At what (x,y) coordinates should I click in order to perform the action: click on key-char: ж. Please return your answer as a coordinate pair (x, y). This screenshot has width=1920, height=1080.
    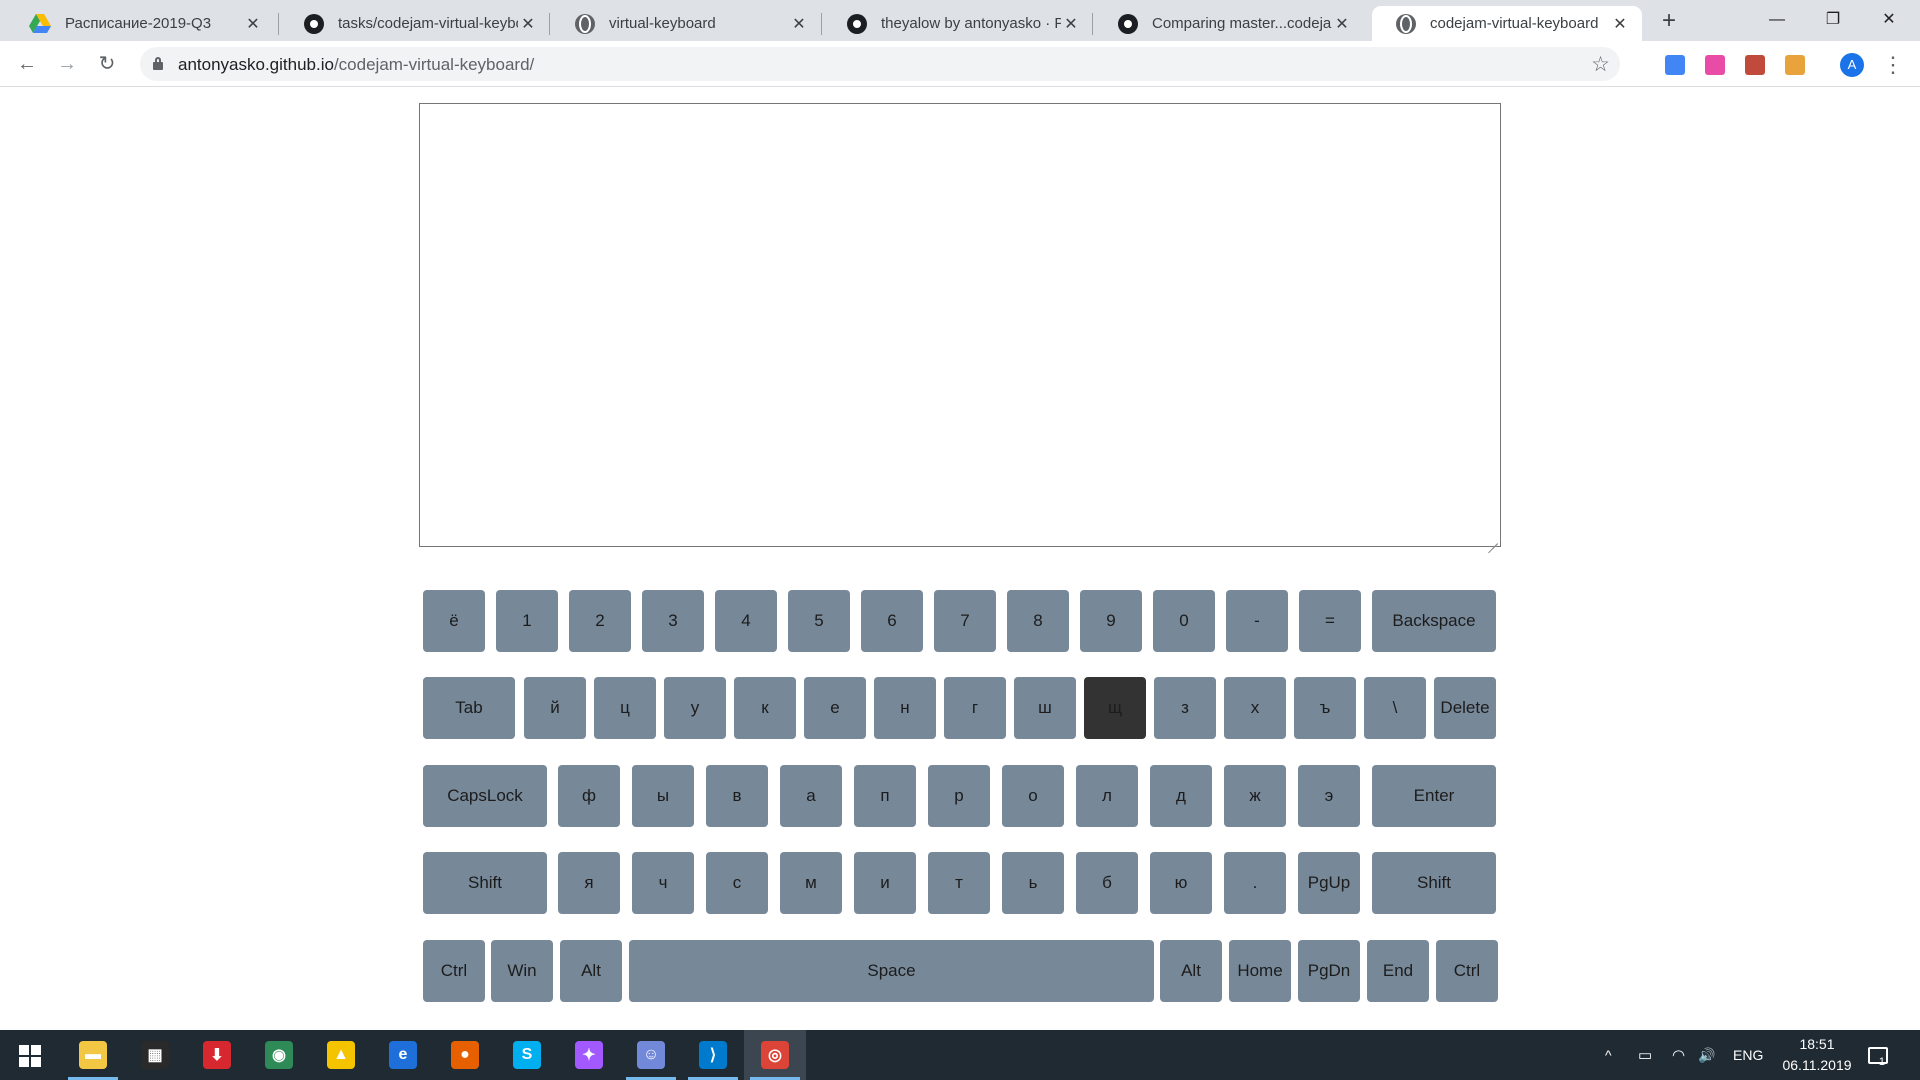
    Looking at the image, I should click on (1255, 796).